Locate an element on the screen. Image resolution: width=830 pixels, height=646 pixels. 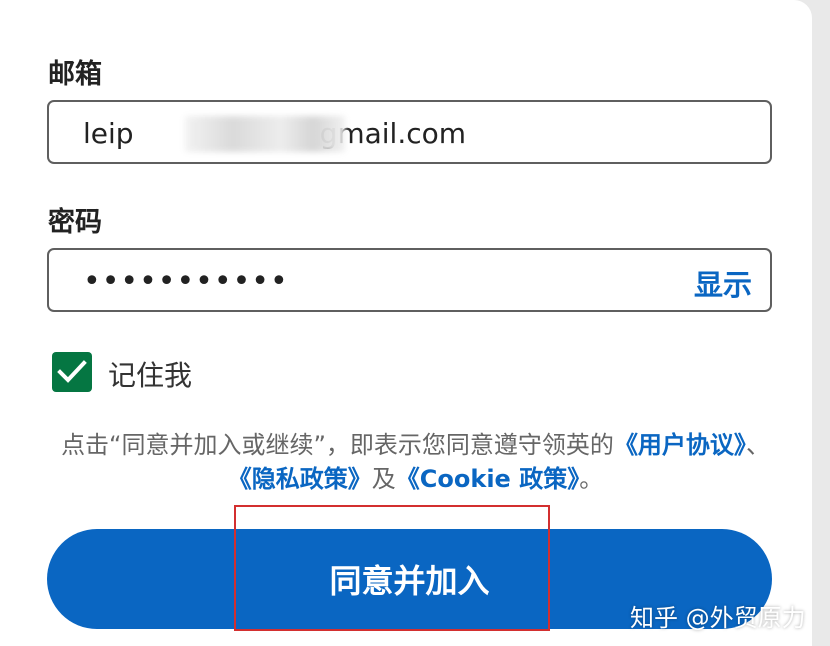
password-value: ••••••••••• is located at coordinates (186, 281).